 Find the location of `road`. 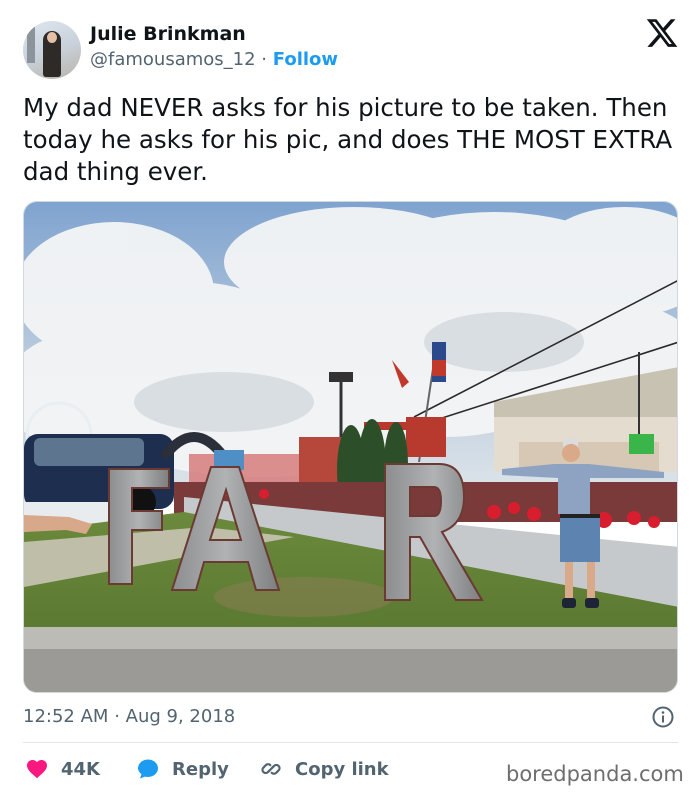

road is located at coordinates (350, 670).